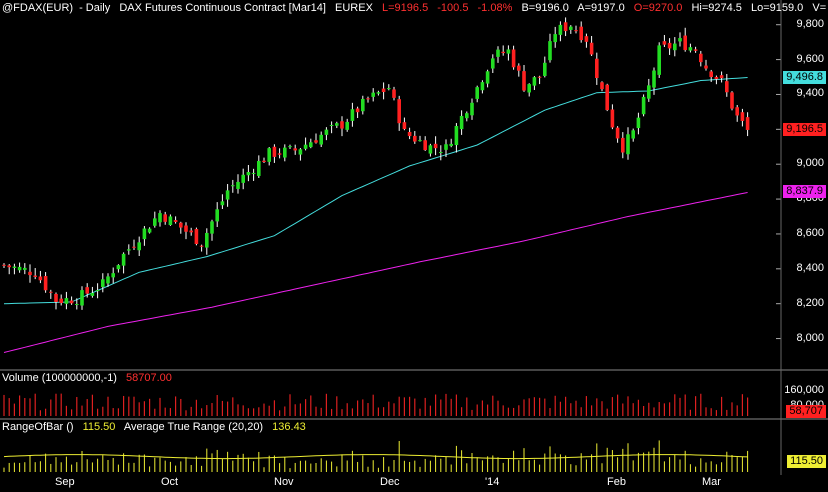 This screenshot has height=492, width=828. What do you see at coordinates (810, 302) in the screenshot?
I see `price-tick: 8,200` at bounding box center [810, 302].